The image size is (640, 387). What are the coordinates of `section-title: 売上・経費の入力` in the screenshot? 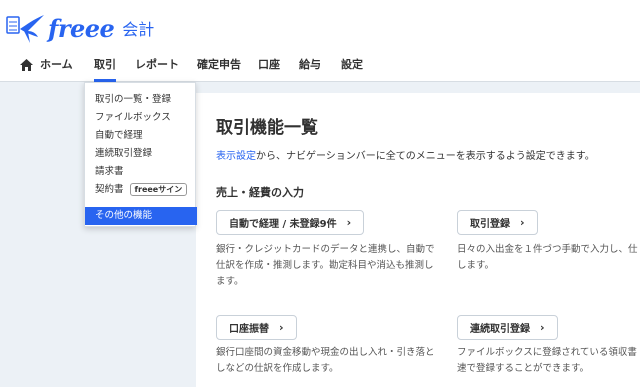 It's located at (260, 192).